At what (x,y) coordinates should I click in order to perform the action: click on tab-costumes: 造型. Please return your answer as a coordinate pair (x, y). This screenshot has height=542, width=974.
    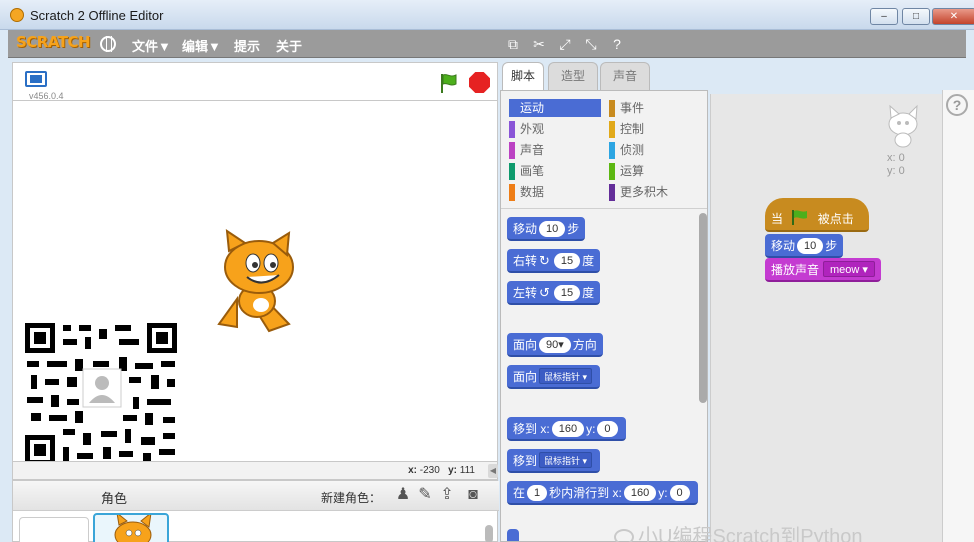
    Looking at the image, I should click on (573, 76).